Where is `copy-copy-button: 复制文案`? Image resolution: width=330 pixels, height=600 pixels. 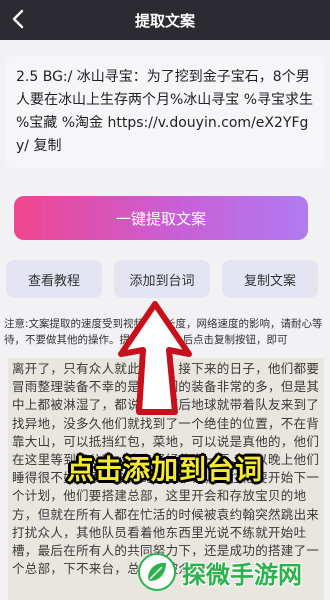
copy-copy-button: 复制文案 is located at coordinates (270, 279).